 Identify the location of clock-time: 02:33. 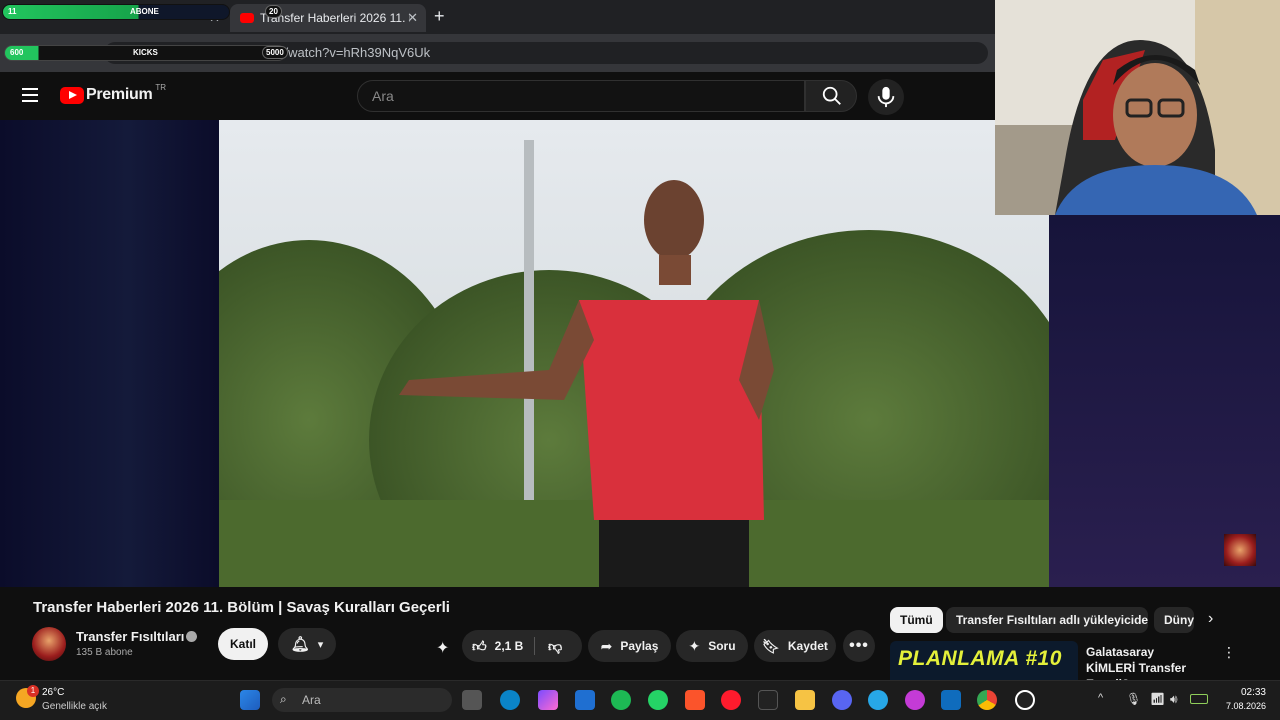
(1244, 692).